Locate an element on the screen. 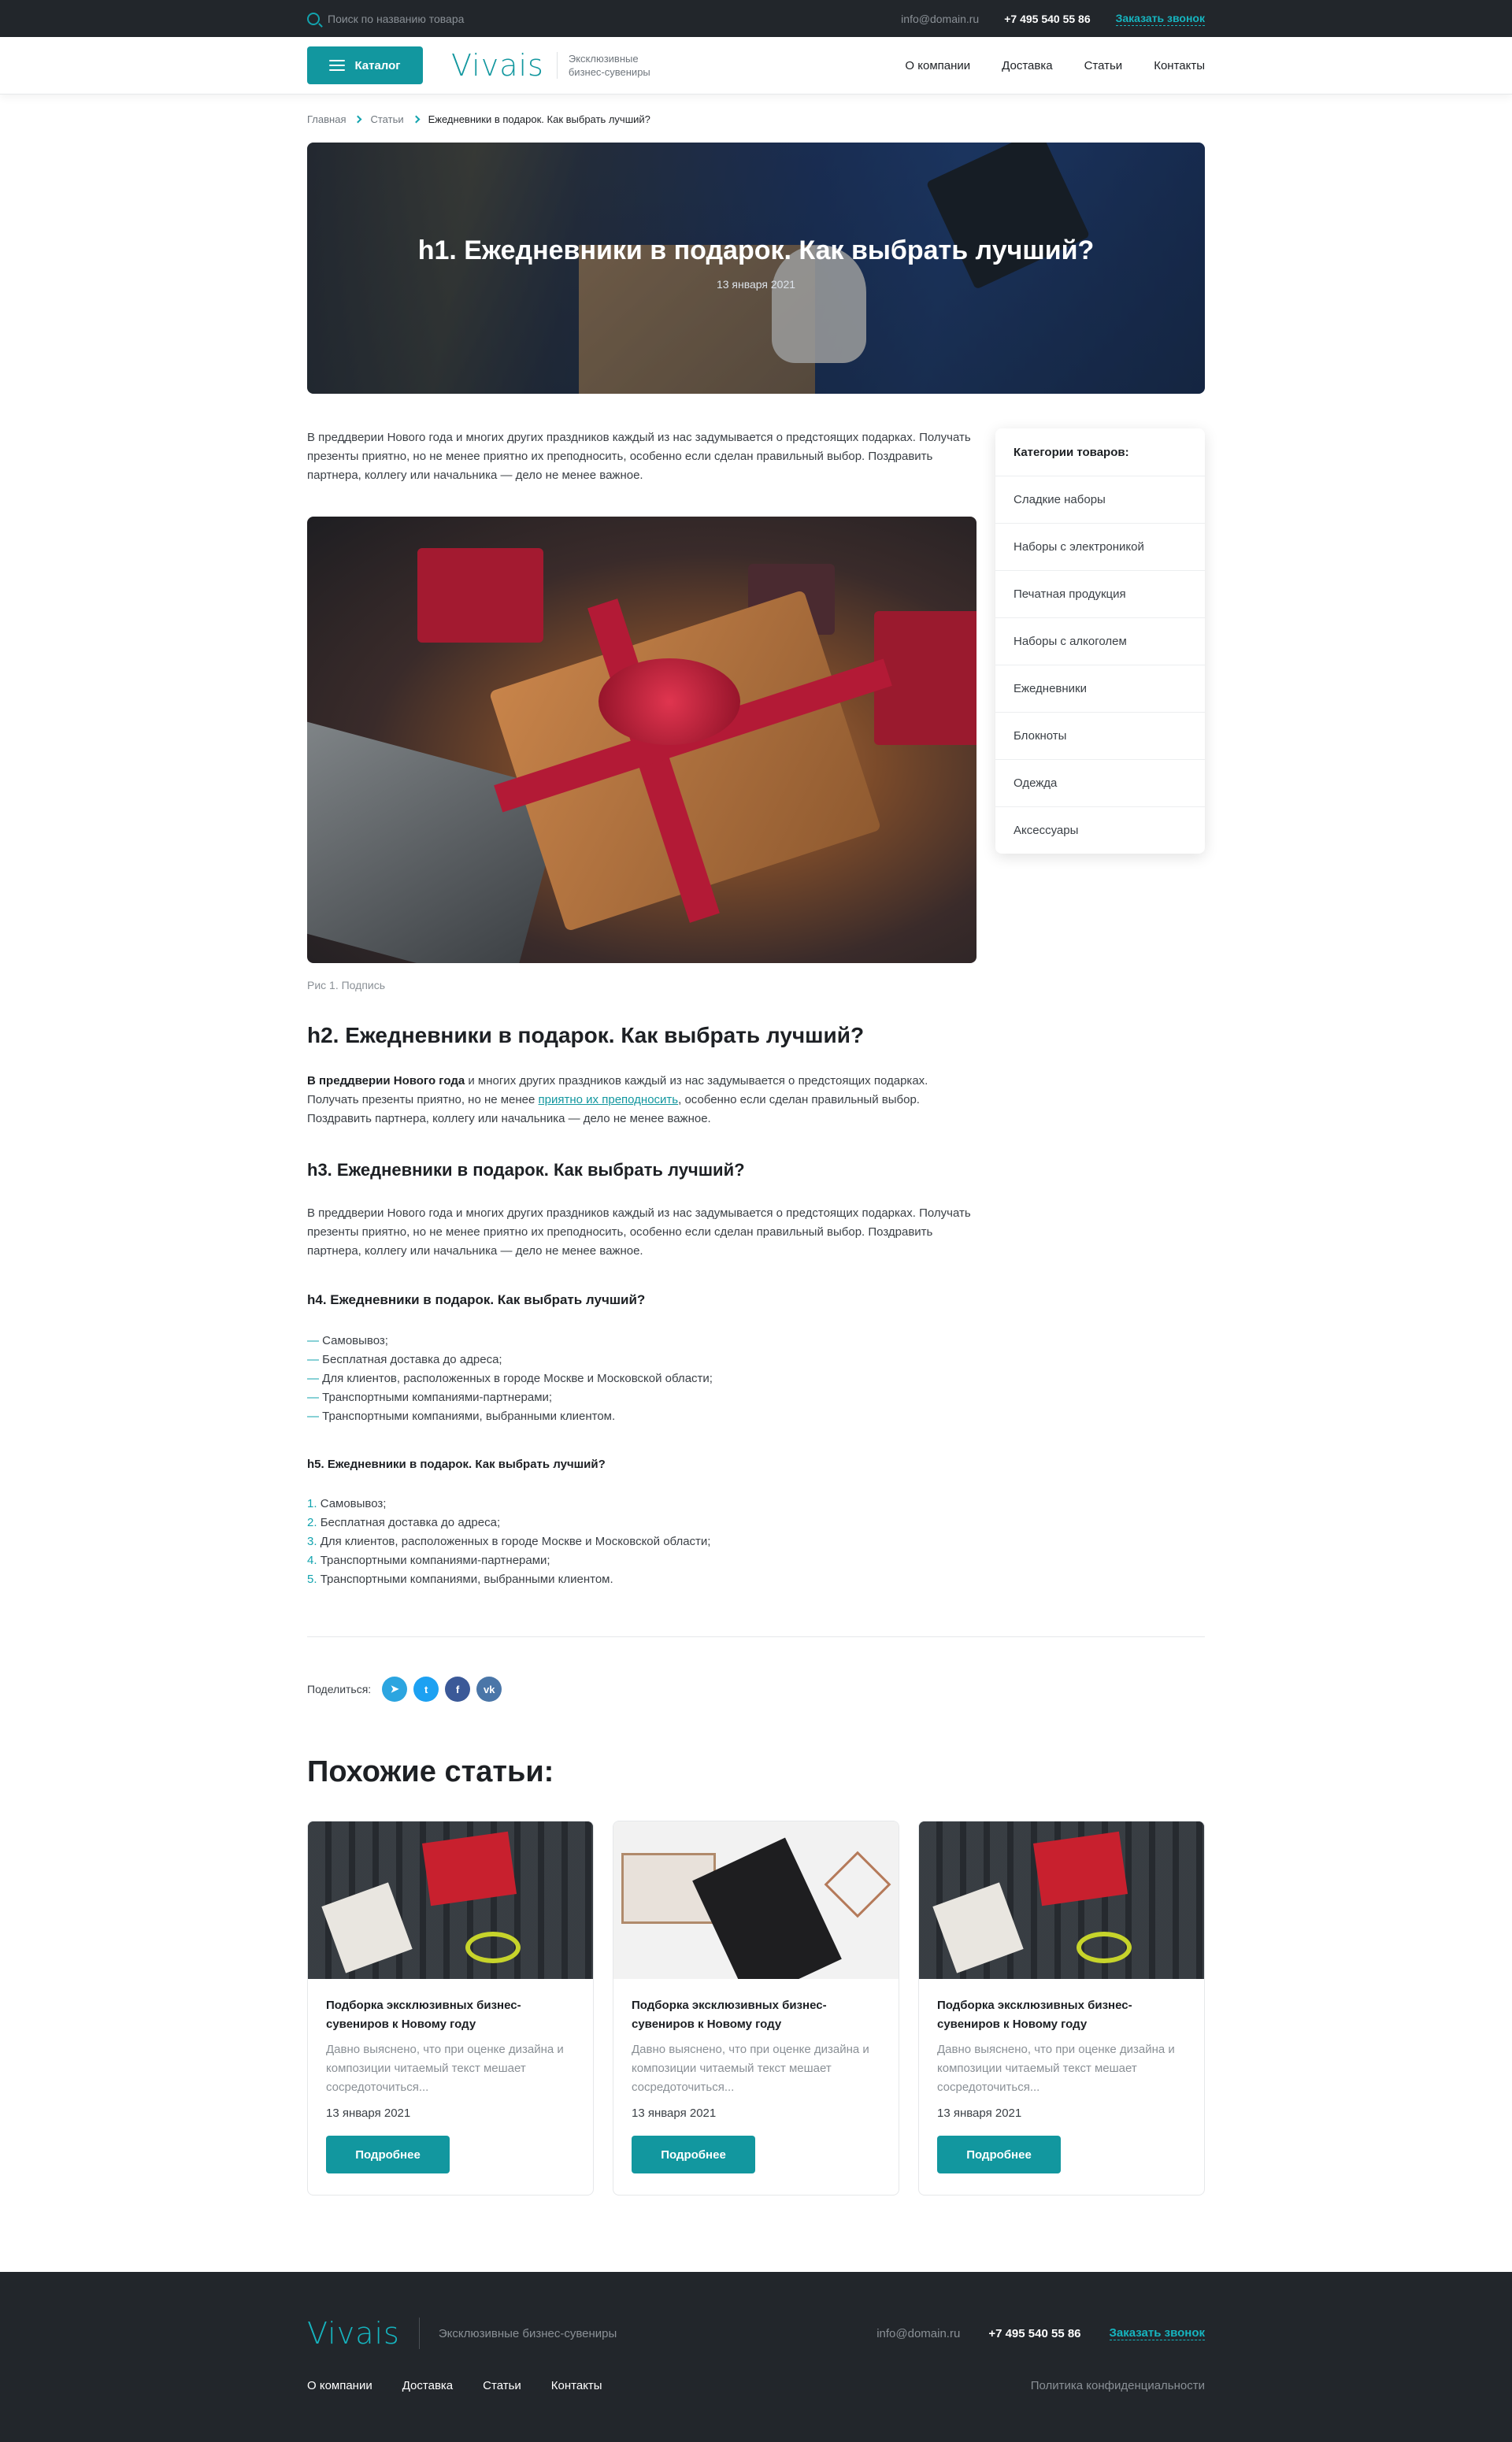  top-phone-link: +7 495 540 55 86 is located at coordinates (1047, 19).